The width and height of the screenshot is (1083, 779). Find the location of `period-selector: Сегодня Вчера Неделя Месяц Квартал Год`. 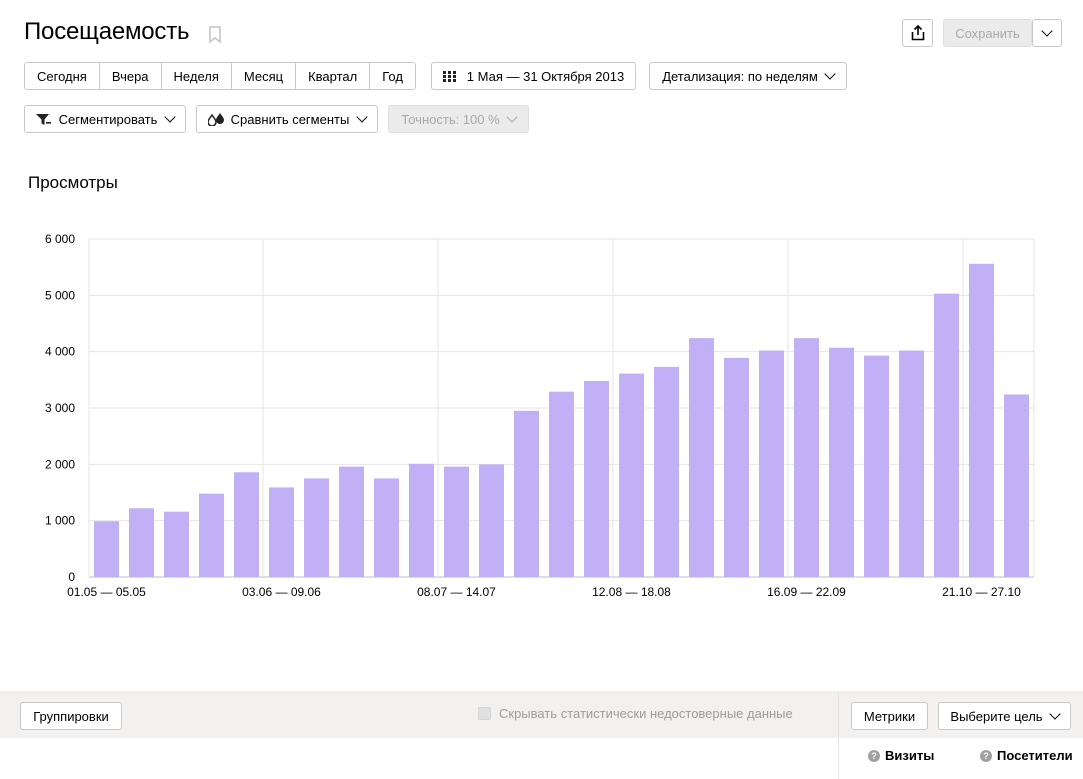

period-selector: Сегодня Вчера Неделя Месяц Квартал Год is located at coordinates (220, 76).